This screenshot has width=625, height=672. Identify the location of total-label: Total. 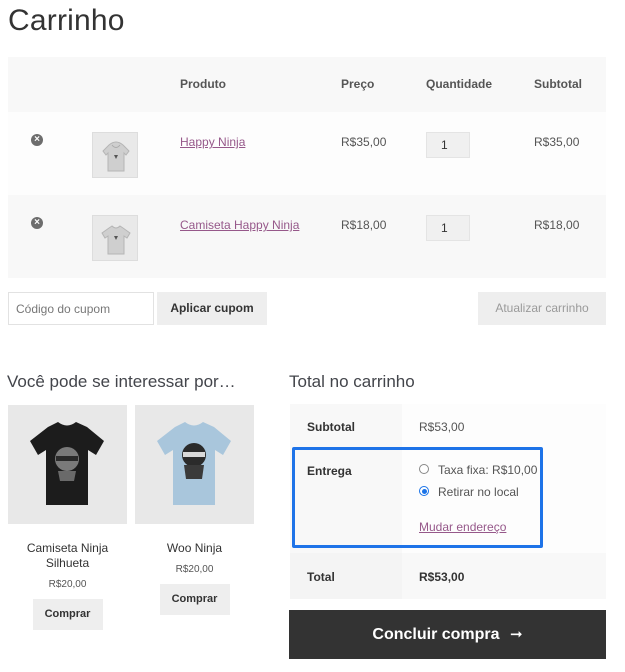
(321, 577).